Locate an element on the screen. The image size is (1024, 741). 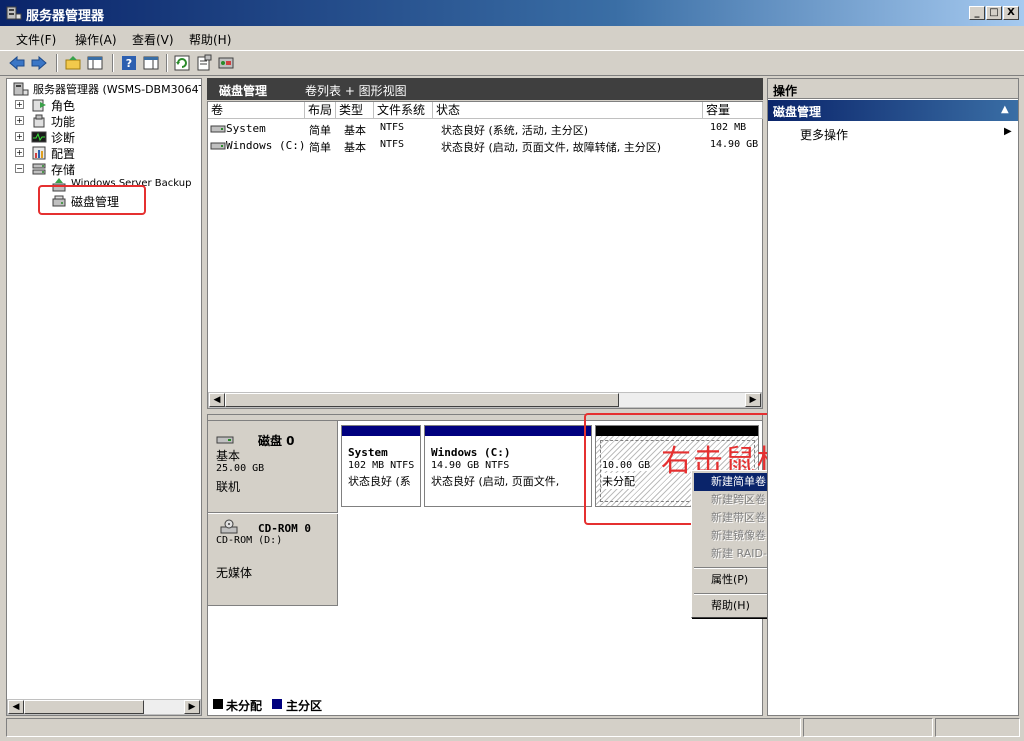
legend: 未分配 主分区 is located at coordinates (485, 704).